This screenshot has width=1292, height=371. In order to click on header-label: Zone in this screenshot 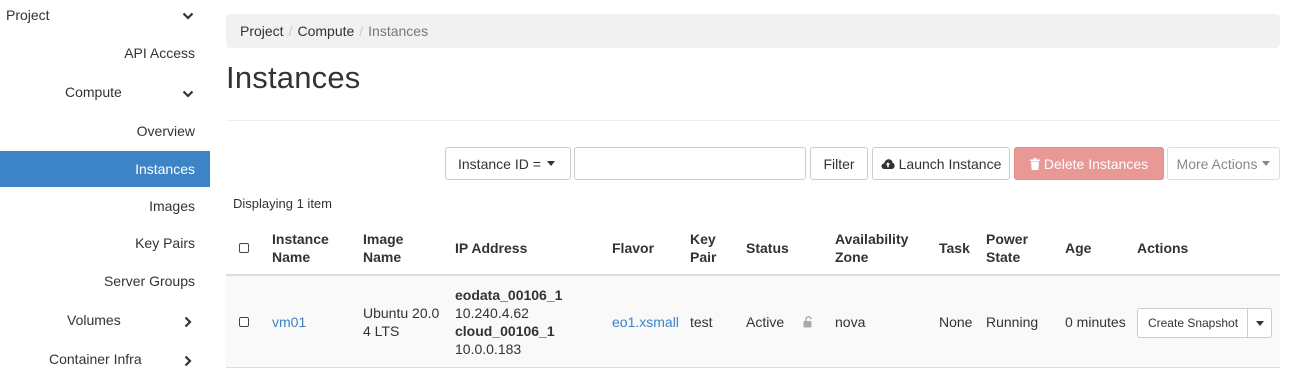, I will do `click(852, 257)`.